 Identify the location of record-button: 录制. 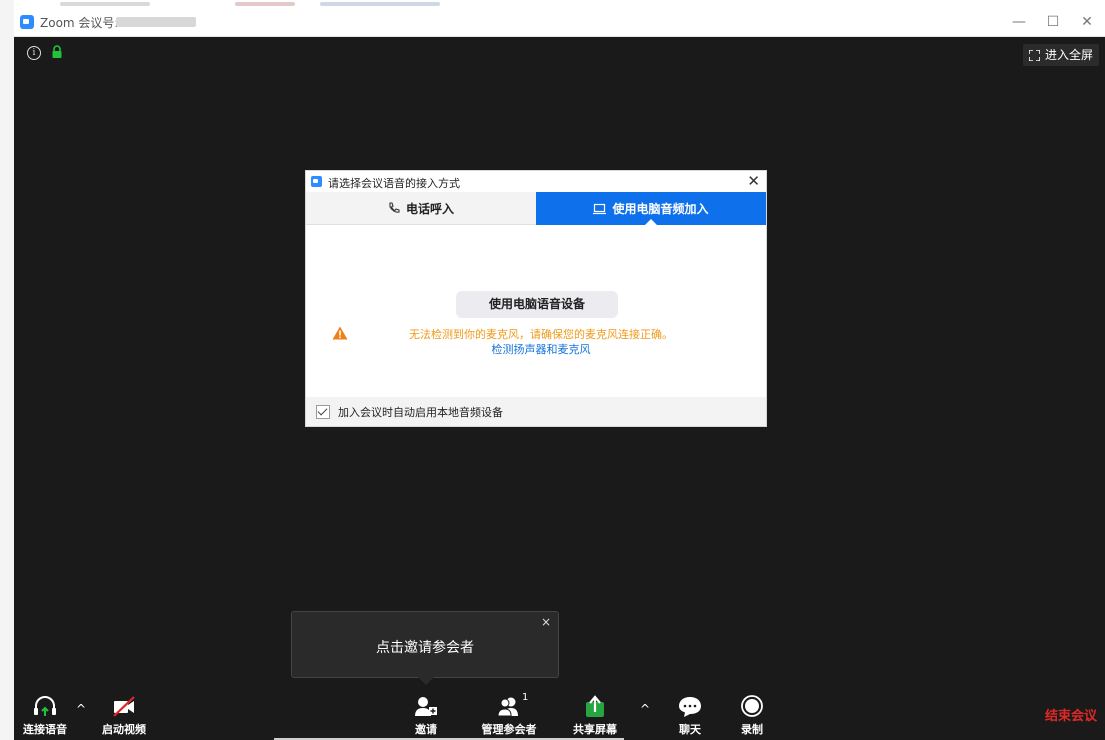
(752, 715).